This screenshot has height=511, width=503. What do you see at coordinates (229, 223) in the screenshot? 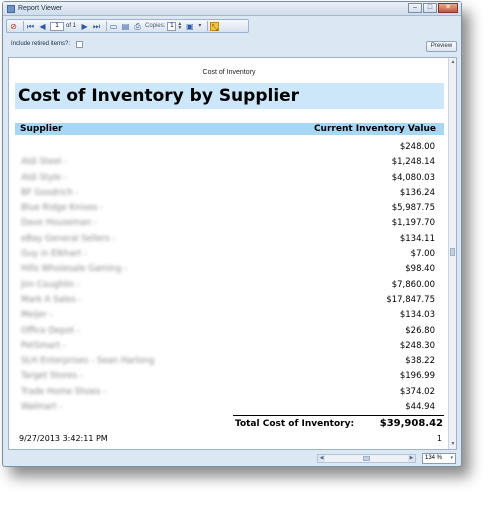
I see `table-row: Dave Houseman - $1,197.70` at bounding box center [229, 223].